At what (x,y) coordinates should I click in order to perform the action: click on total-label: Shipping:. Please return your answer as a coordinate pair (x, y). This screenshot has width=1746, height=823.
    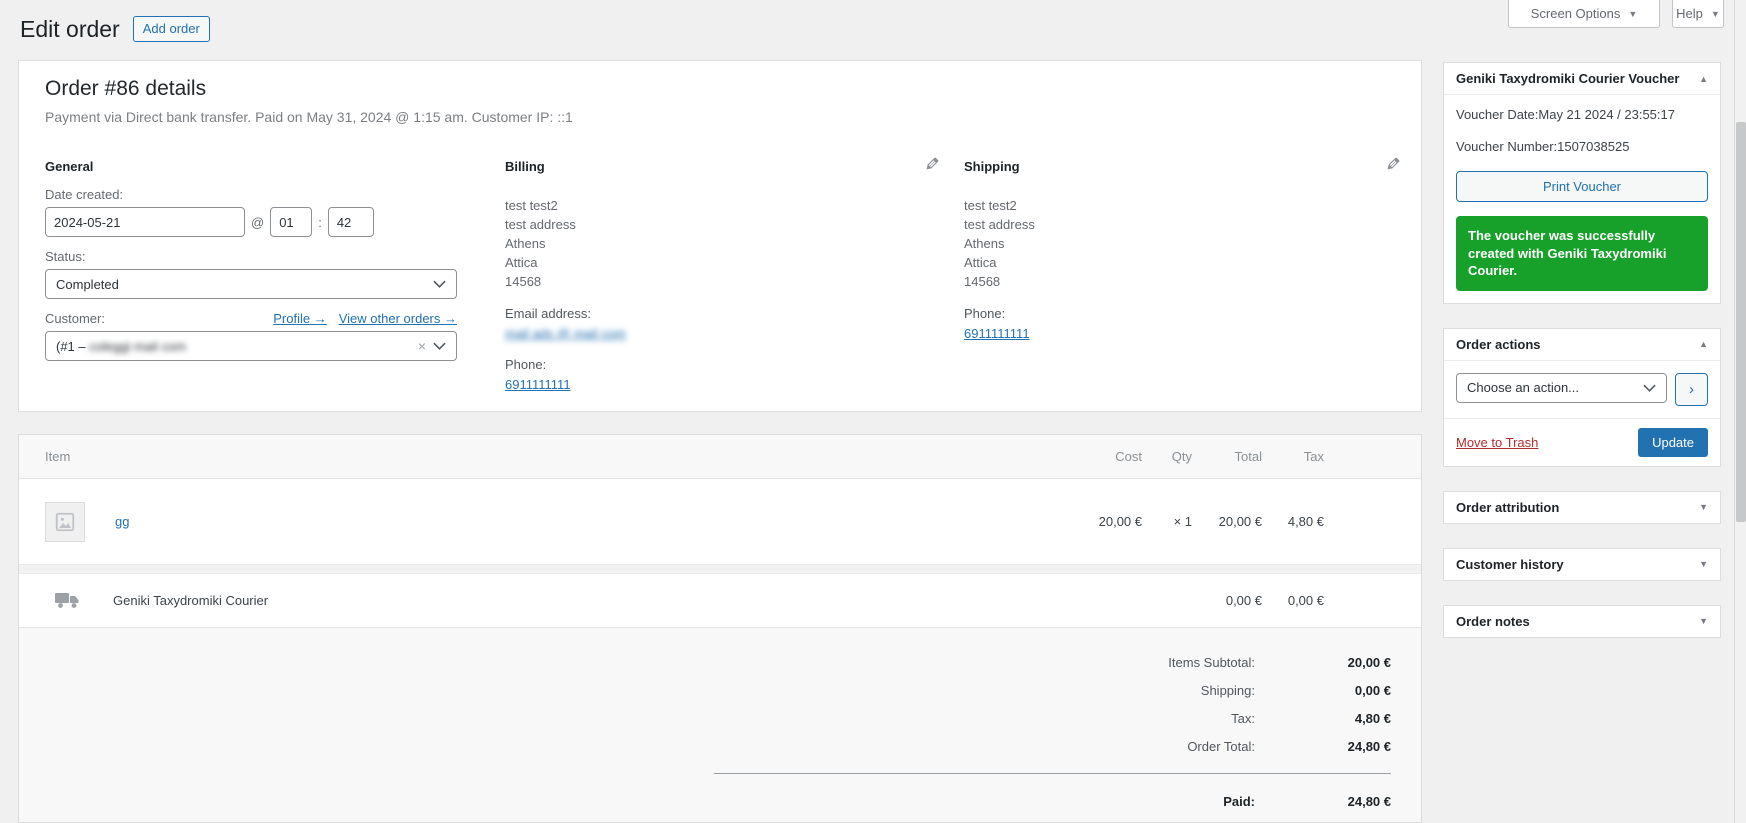
    Looking at the image, I should click on (1227, 690).